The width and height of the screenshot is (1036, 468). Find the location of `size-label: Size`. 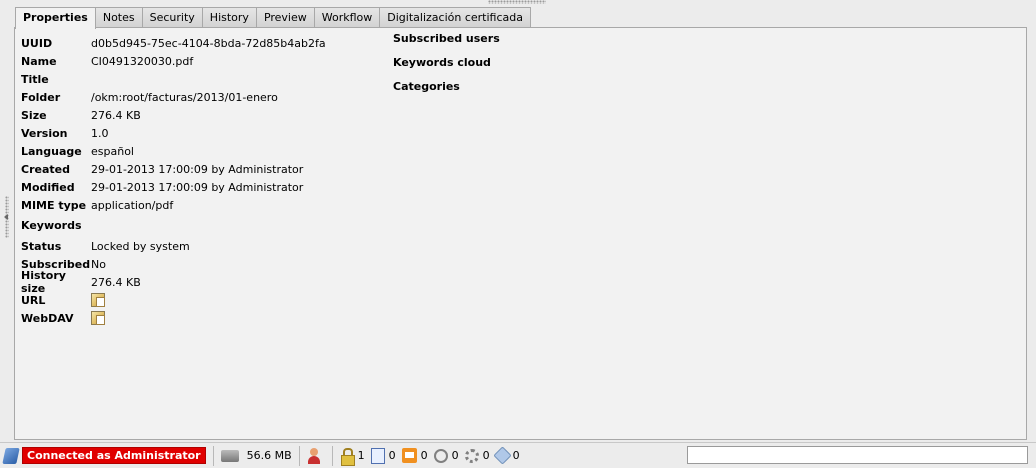

size-label: Size is located at coordinates (34, 115).